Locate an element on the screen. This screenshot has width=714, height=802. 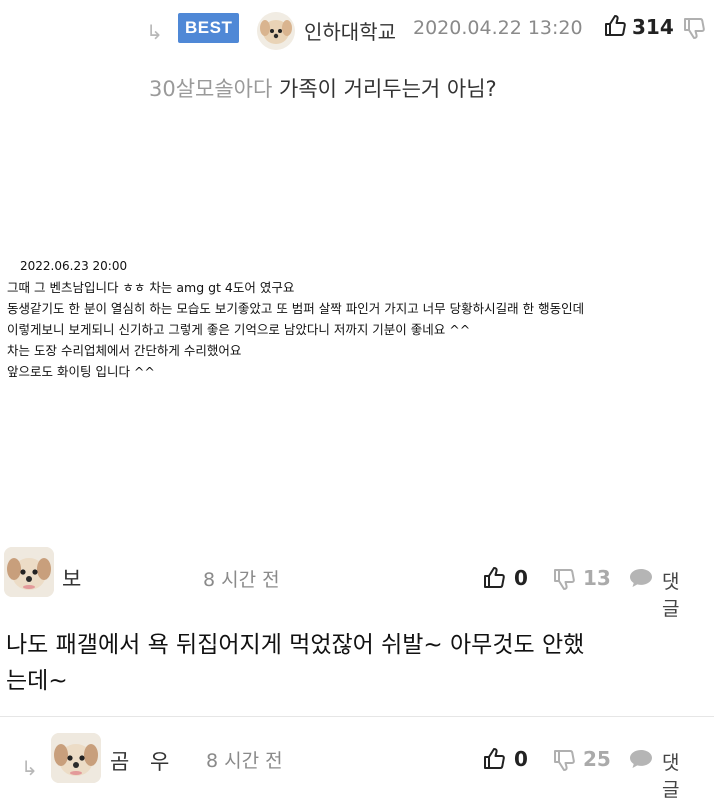
comment2-dislike-button: 25 is located at coordinates (581, 761).